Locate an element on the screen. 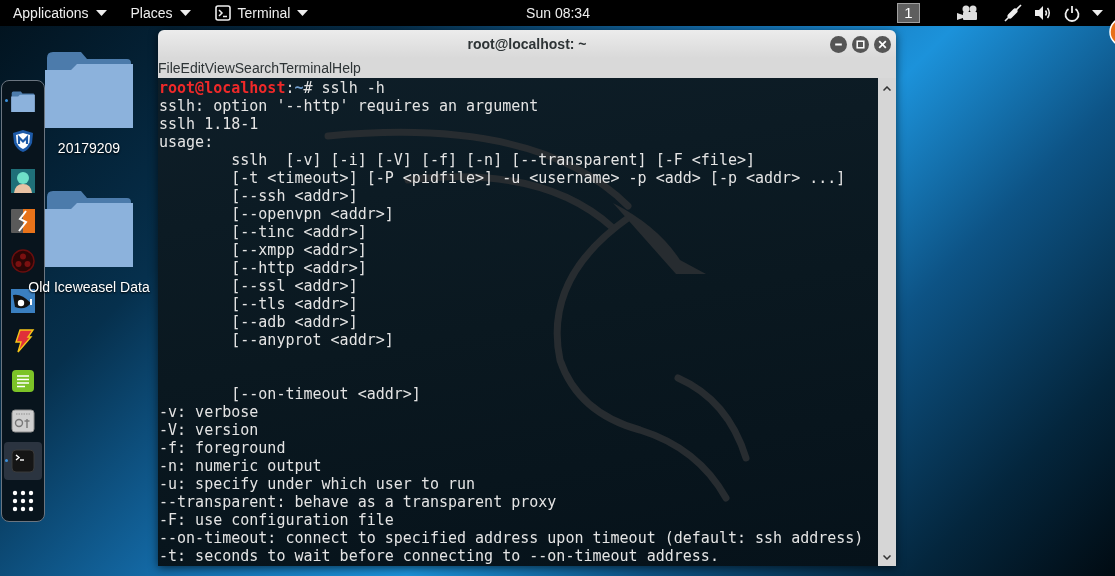 Image resolution: width=1115 pixels, height=576 pixels. lightning-tile-icon is located at coordinates (23, 221).